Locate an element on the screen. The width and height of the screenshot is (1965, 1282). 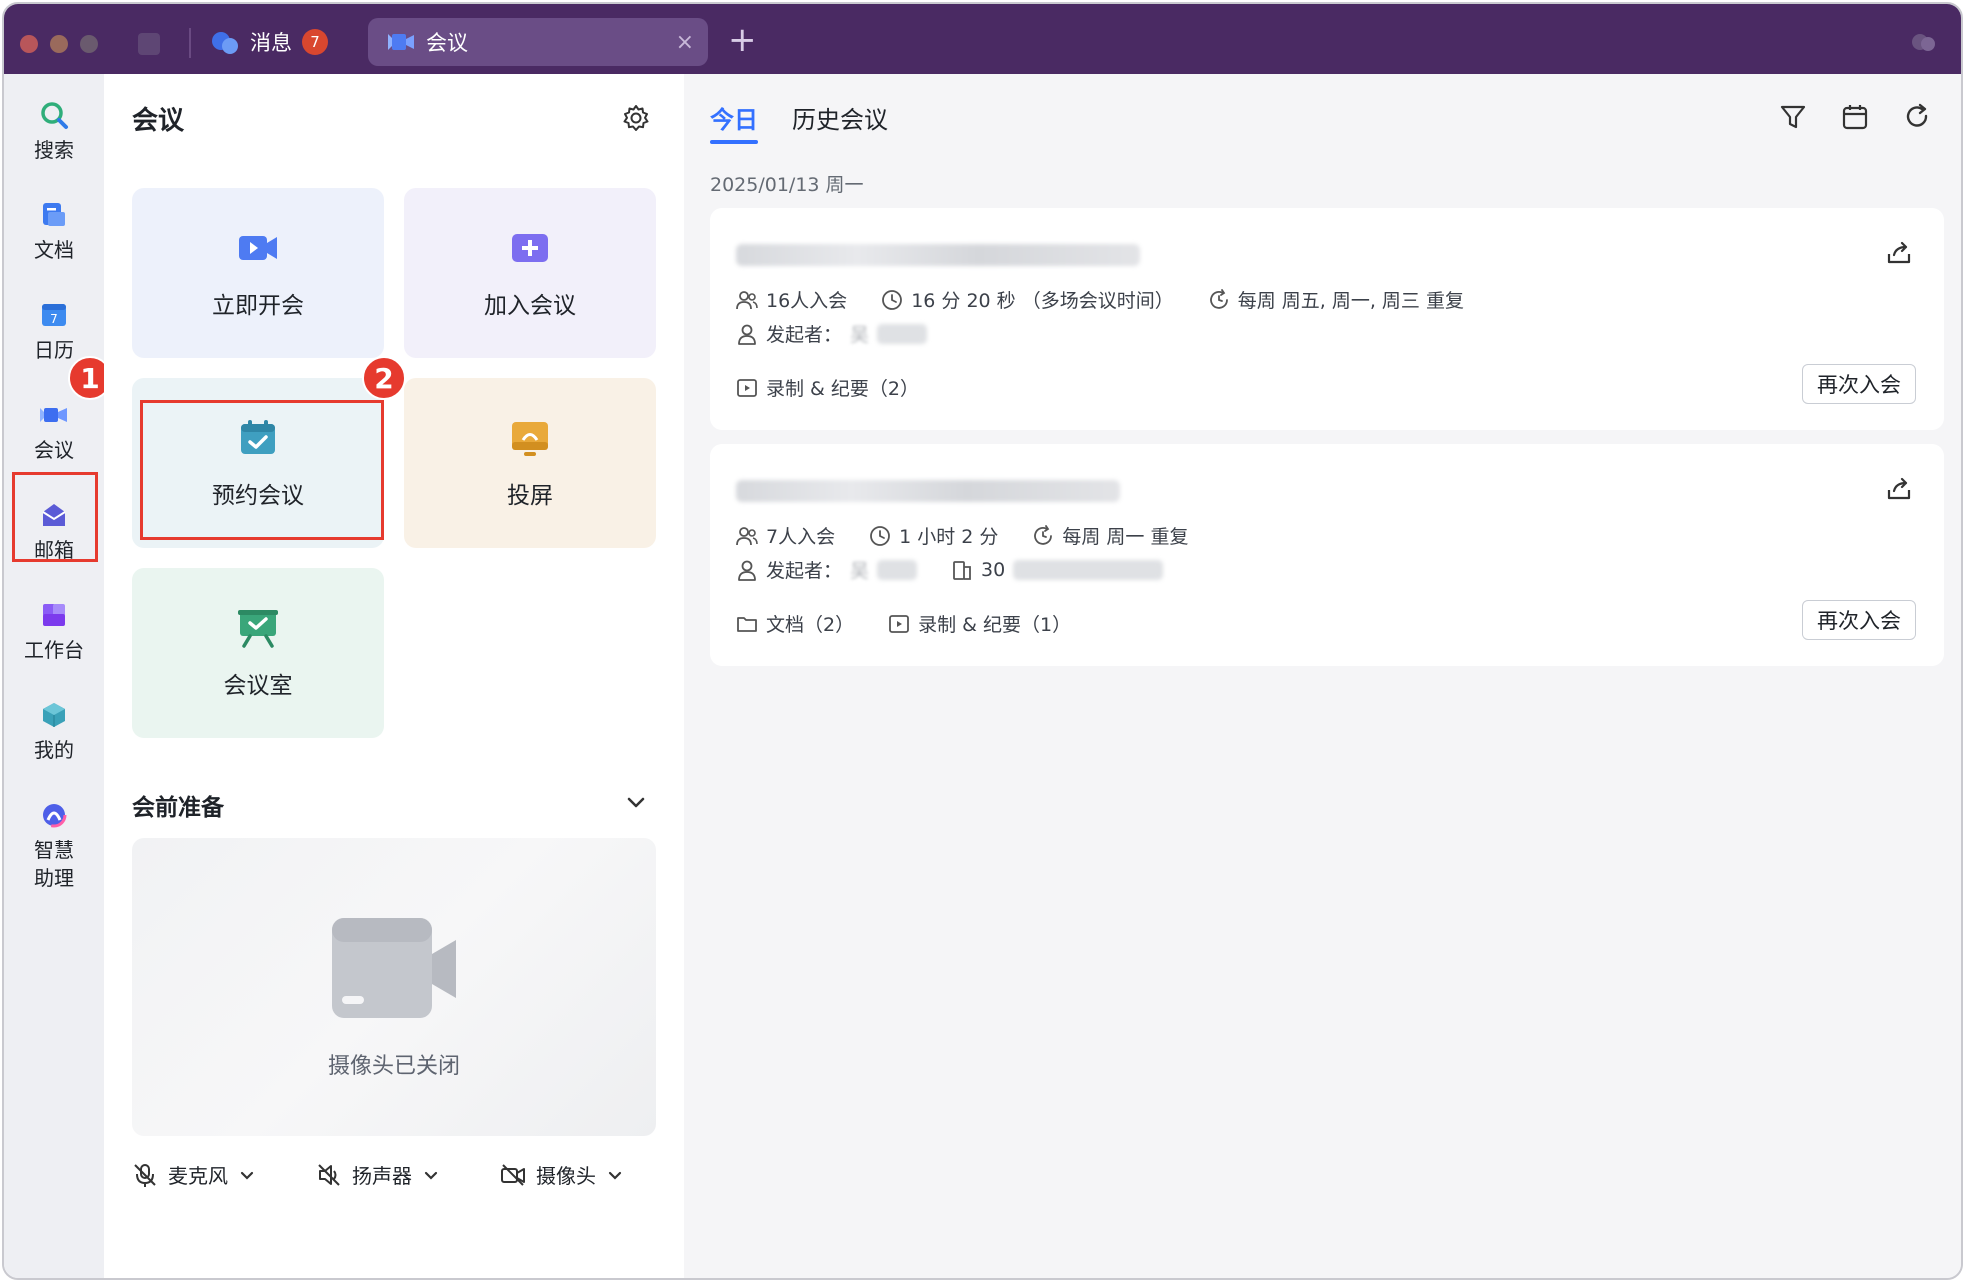
meeting-room-button: 会议室 is located at coordinates (258, 653).